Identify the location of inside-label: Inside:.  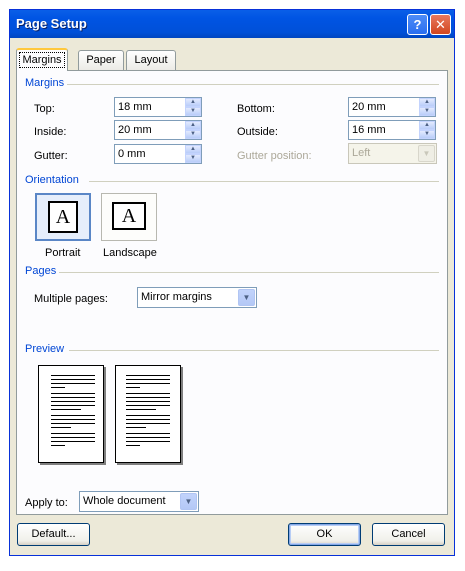
(50, 132).